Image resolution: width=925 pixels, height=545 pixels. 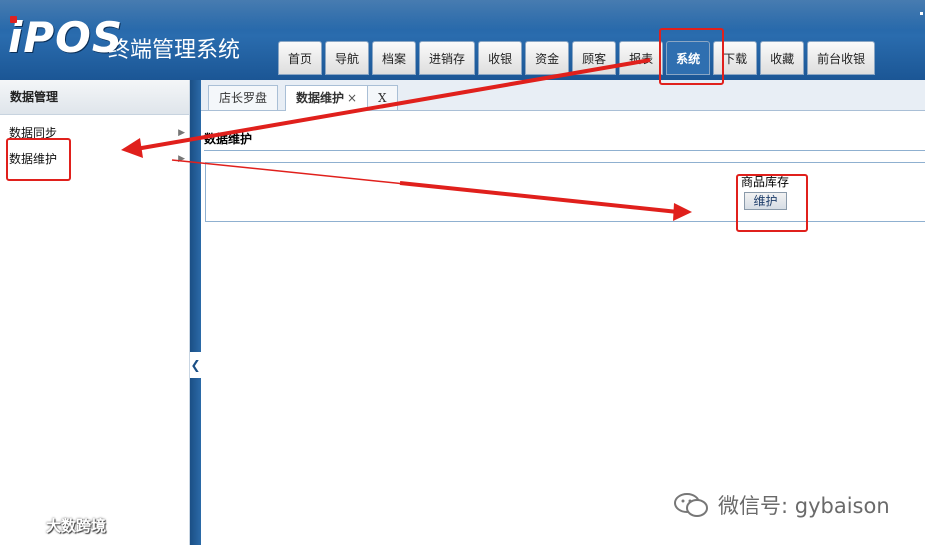 I want to click on nav-tab-cashier: 收银, so click(x=500, y=58).